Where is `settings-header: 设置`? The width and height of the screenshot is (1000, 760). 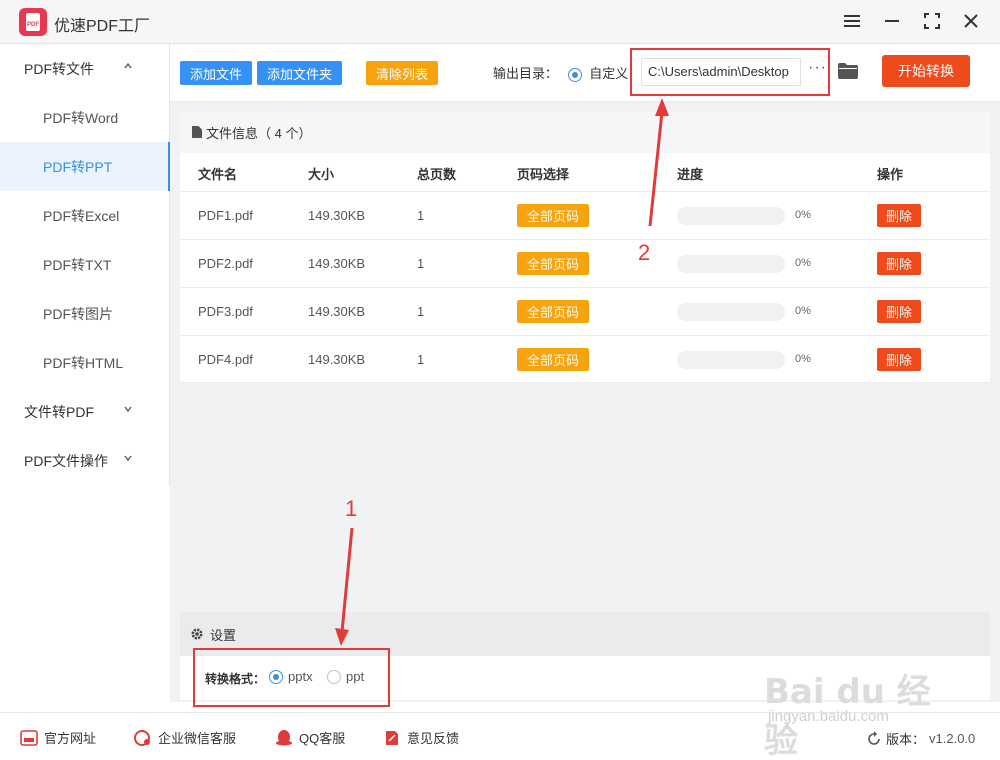 settings-header: 设置 is located at coordinates (585, 634).